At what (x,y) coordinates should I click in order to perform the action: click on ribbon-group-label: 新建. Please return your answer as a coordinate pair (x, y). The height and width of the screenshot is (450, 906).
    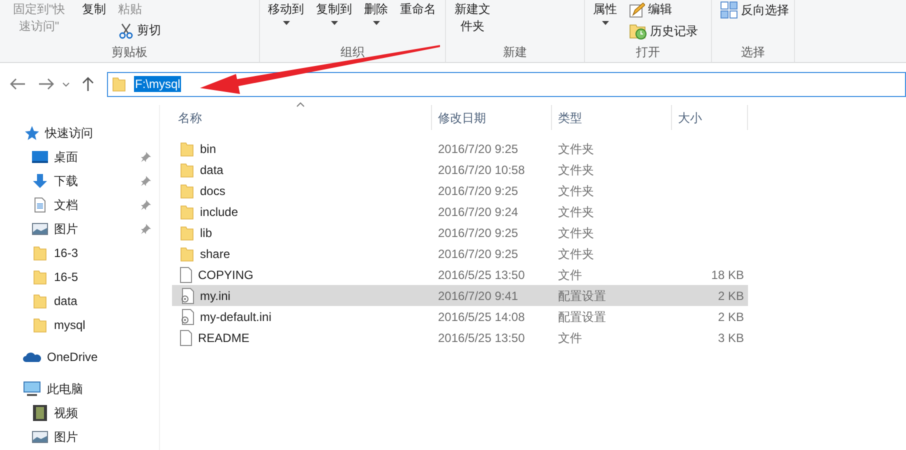
    Looking at the image, I should click on (515, 52).